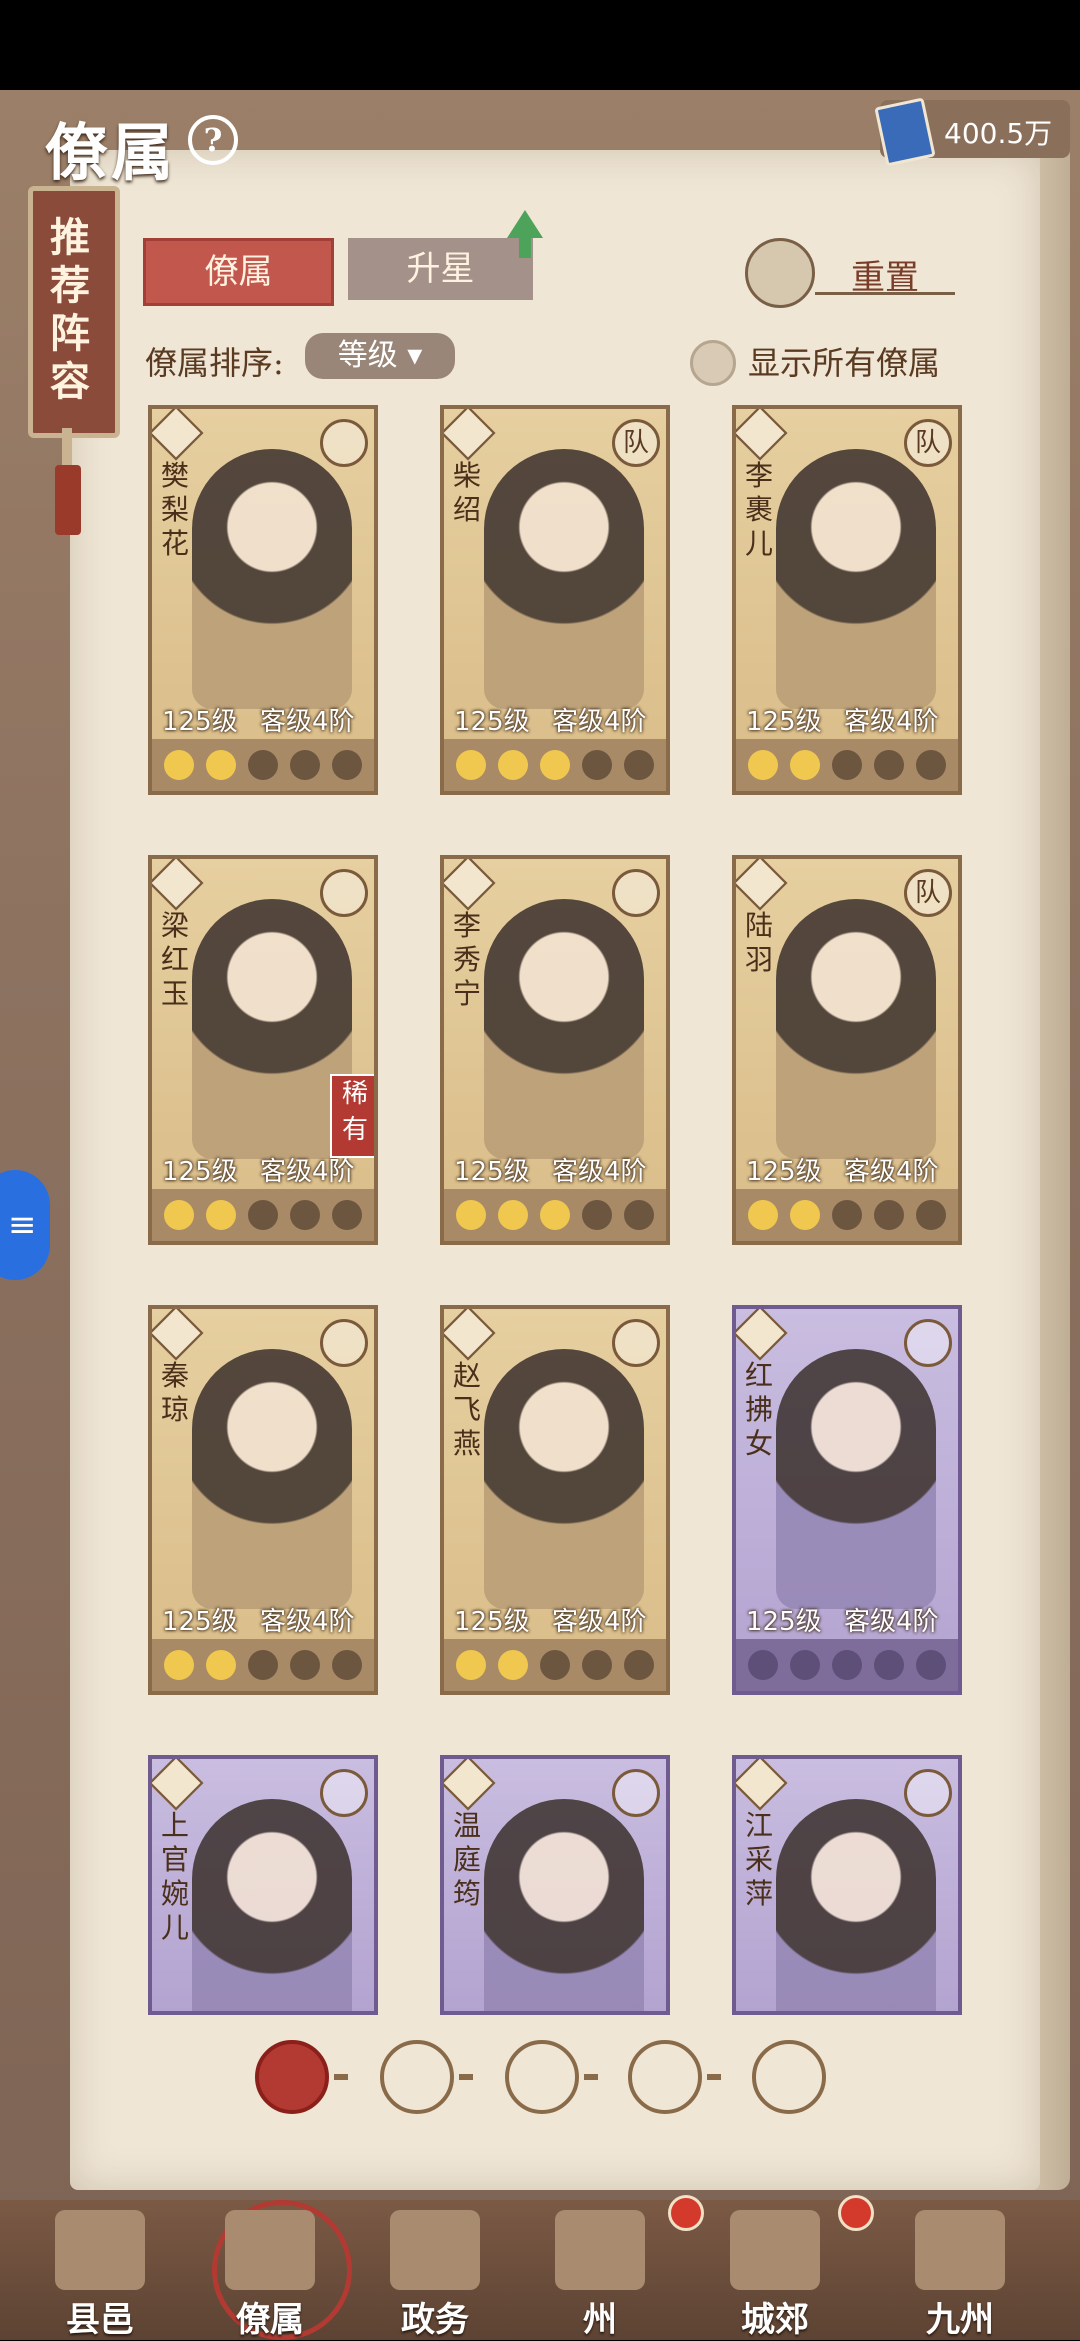 The image size is (1080, 2341). What do you see at coordinates (70, 309) in the screenshot?
I see `recommended-lineup-label: 推荐阵容` at bounding box center [70, 309].